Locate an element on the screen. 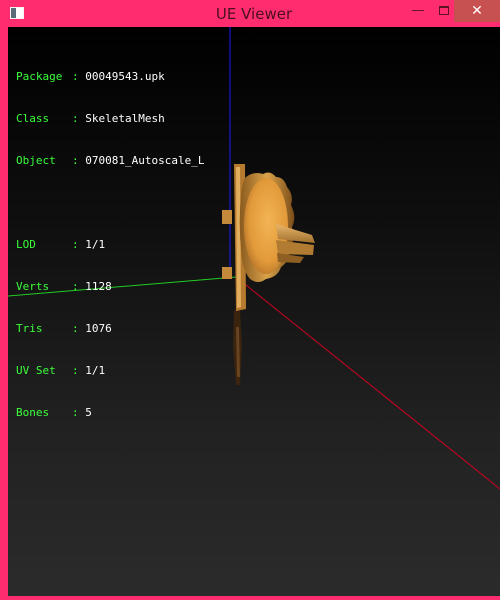 This screenshot has width=500, height=600. info-label: Object is located at coordinates (36, 160).